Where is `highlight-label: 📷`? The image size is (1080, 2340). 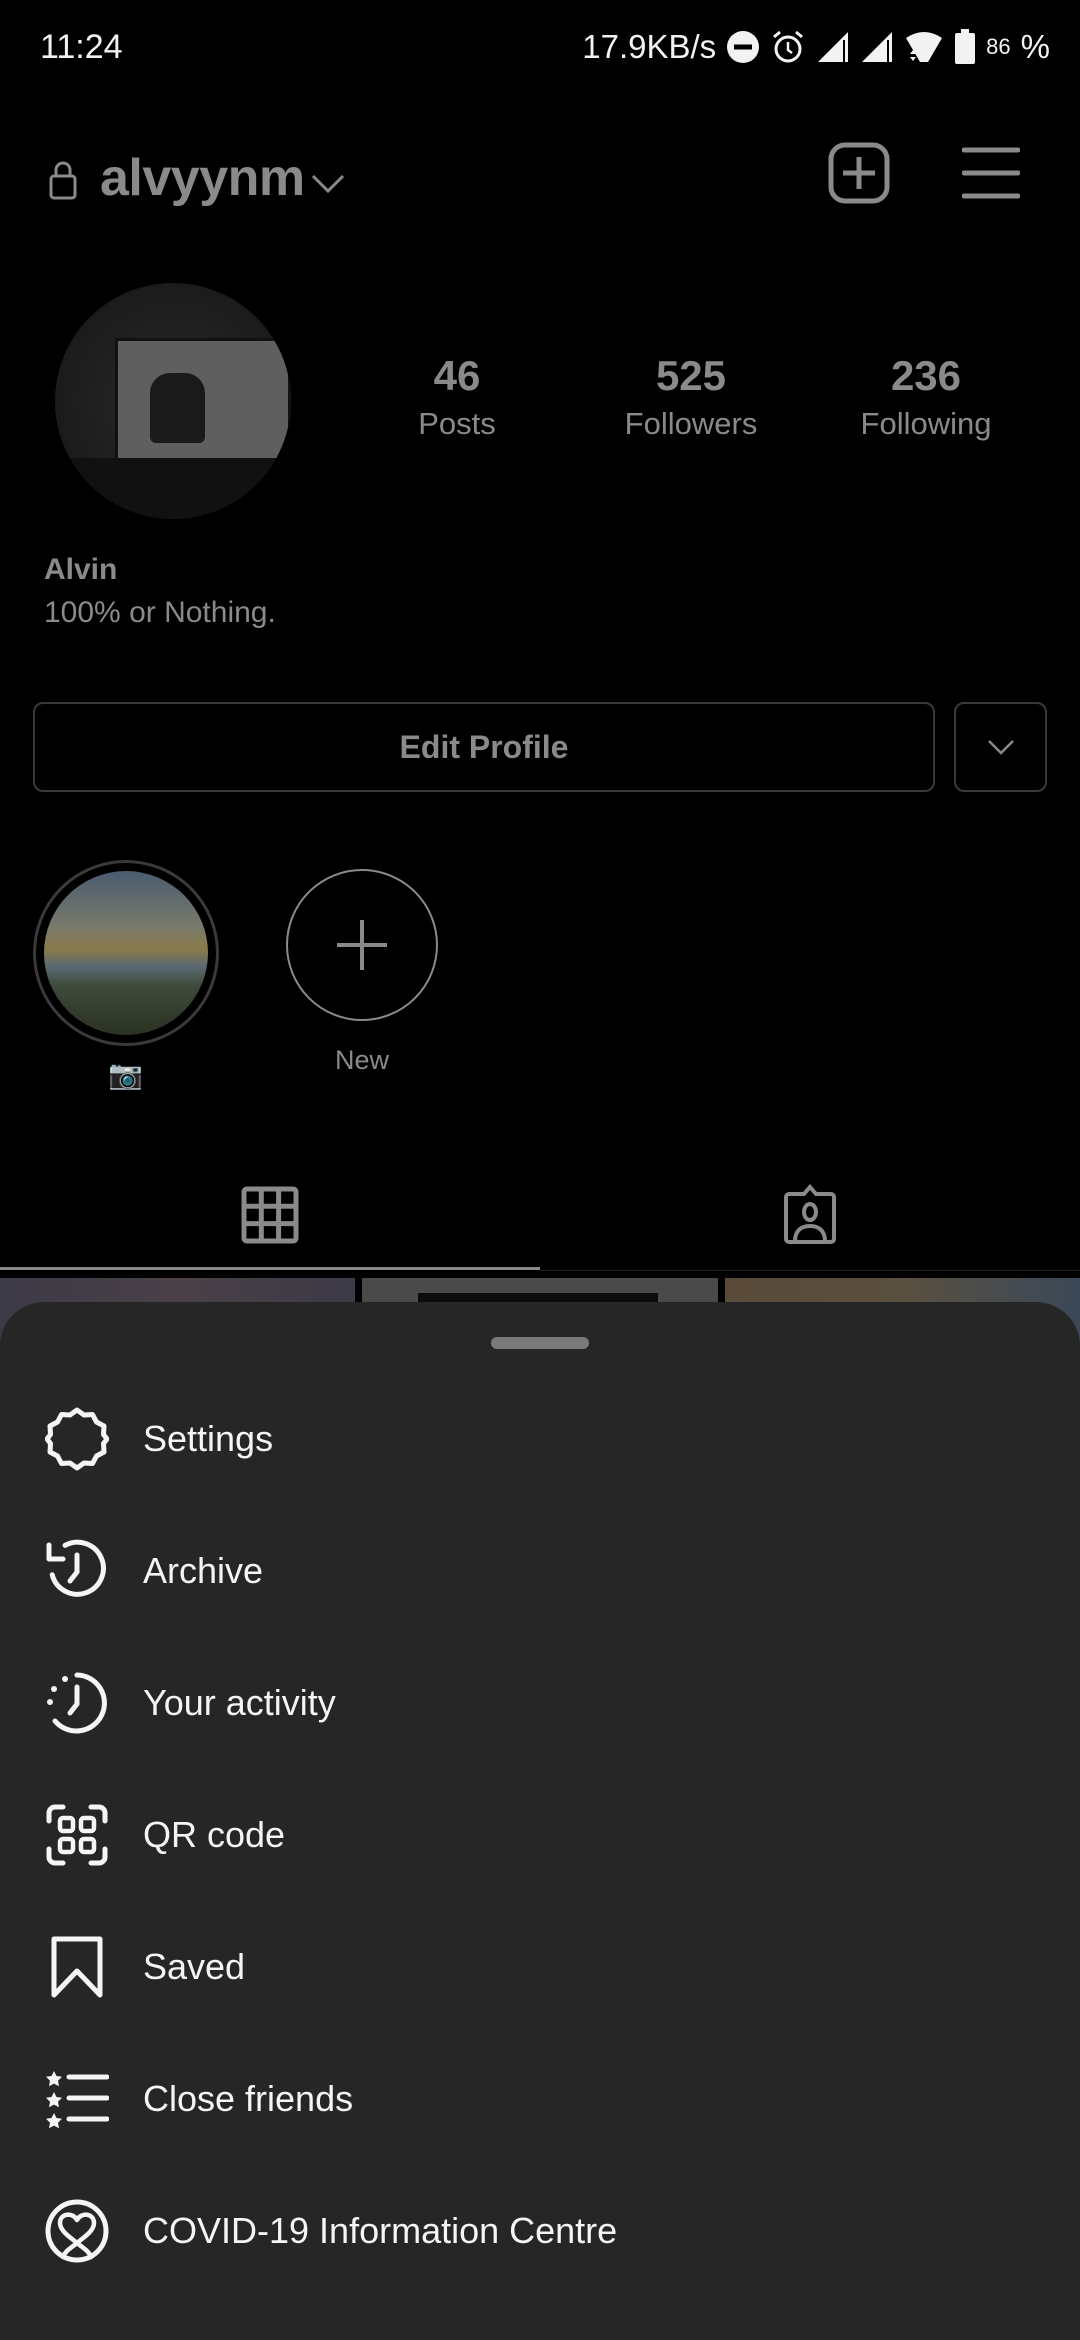
highlight-label: 📷 is located at coordinates (125, 1074).